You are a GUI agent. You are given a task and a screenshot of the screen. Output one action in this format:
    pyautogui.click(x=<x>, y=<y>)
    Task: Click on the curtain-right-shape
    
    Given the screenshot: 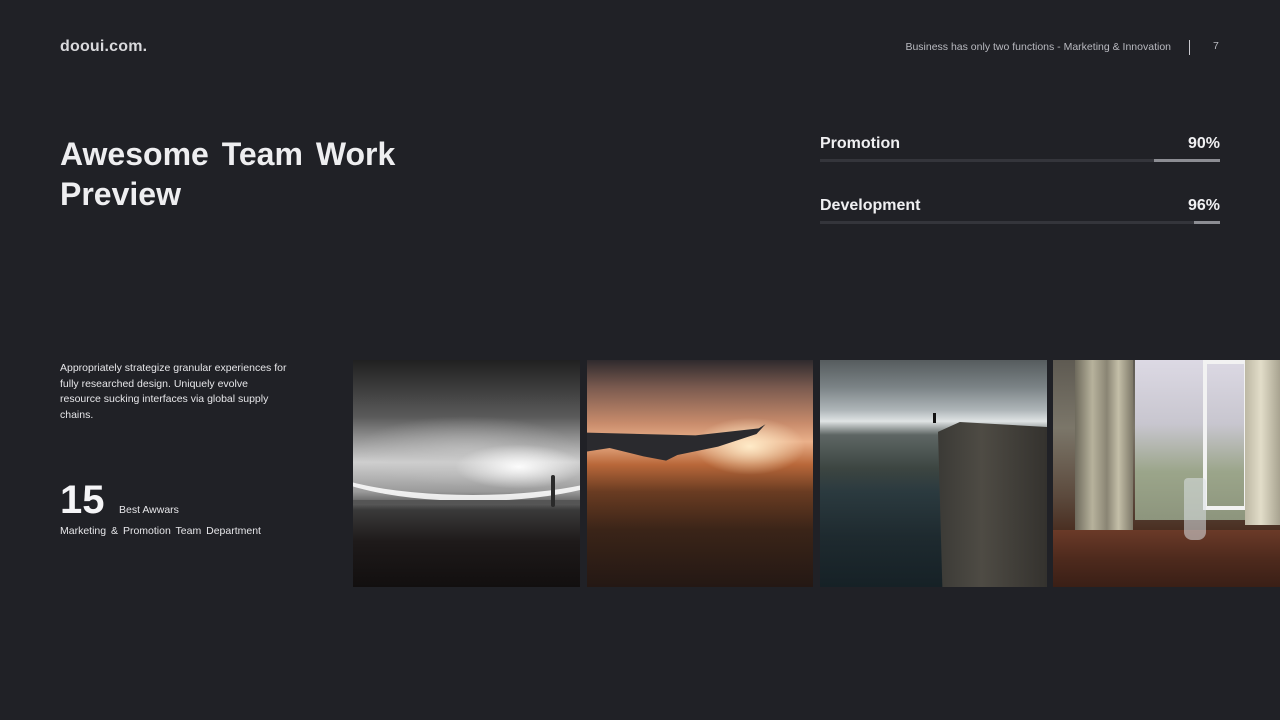 What is the action you would take?
    pyautogui.click(x=1262, y=442)
    